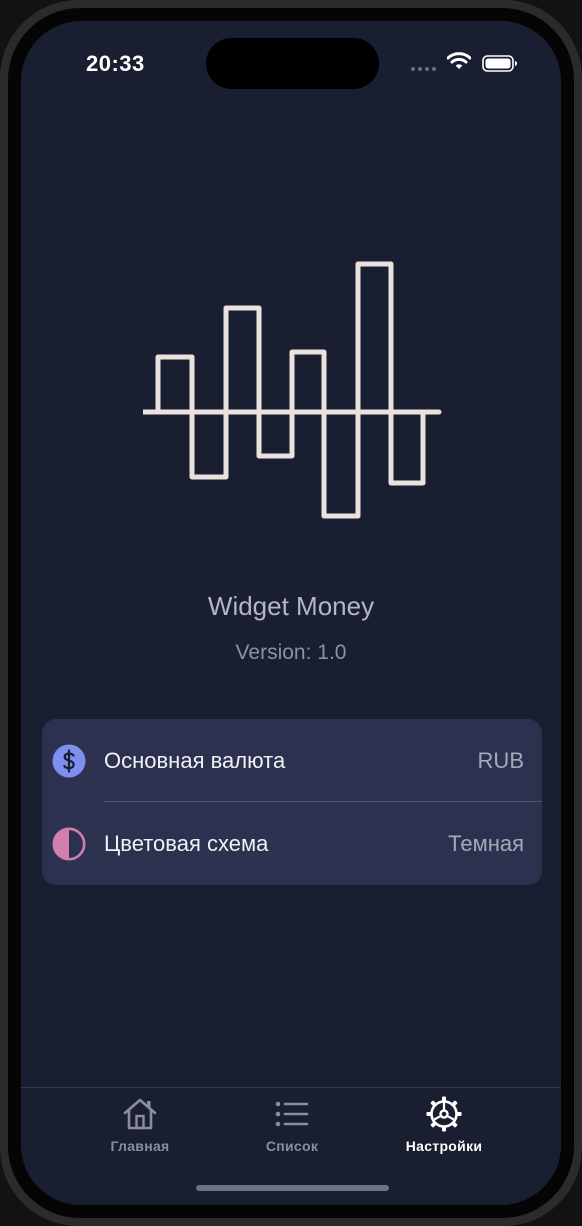  Describe the element at coordinates (292, 843) in the screenshot. I see `settings-row-color-scheme: Цветовая схема Темная` at that location.